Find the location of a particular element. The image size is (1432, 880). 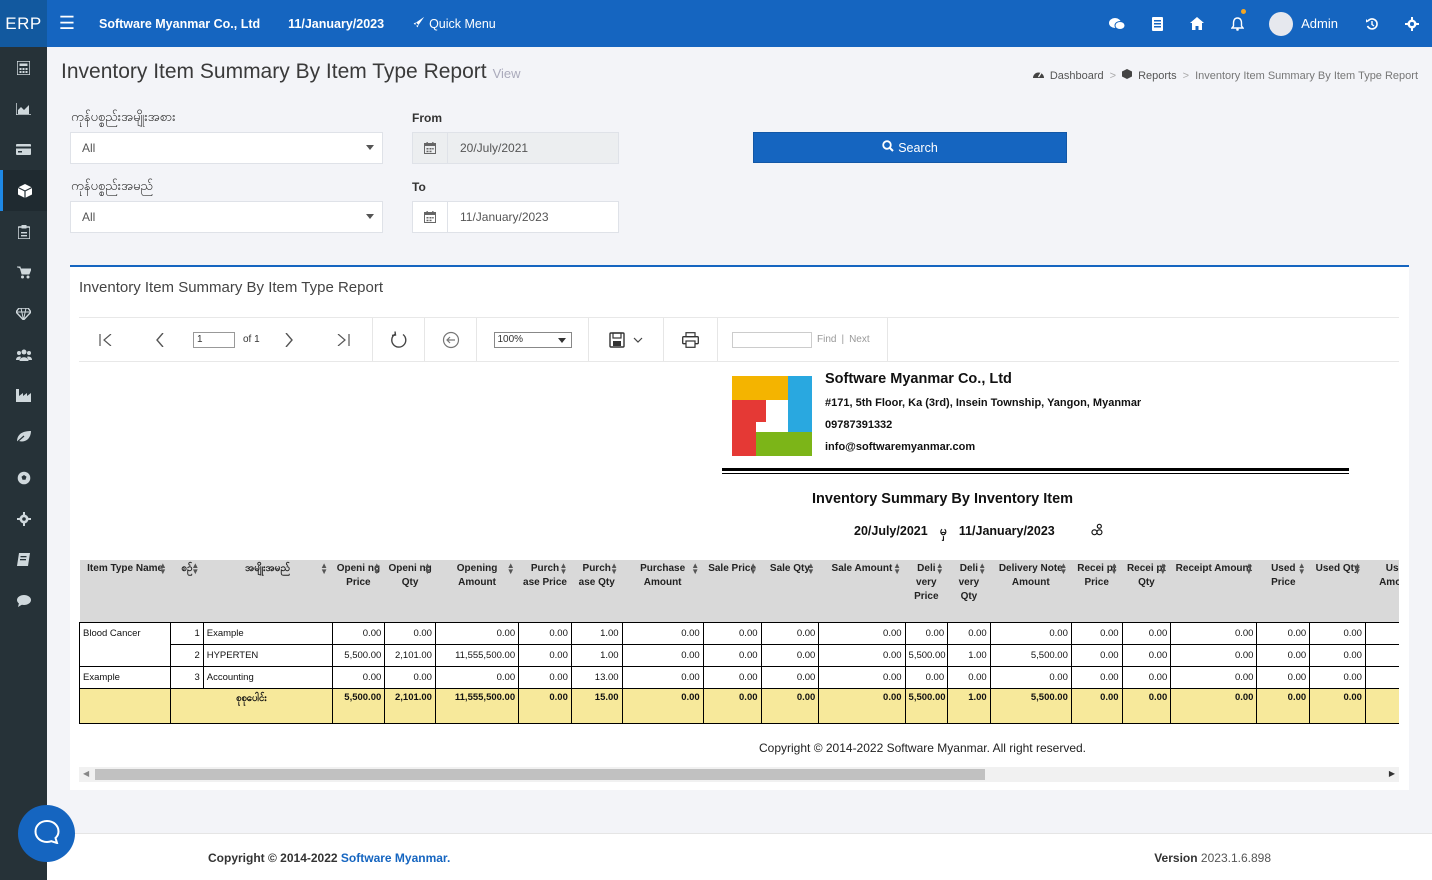

horizontal-scrollbar: ◀ ▶ is located at coordinates (739, 774).